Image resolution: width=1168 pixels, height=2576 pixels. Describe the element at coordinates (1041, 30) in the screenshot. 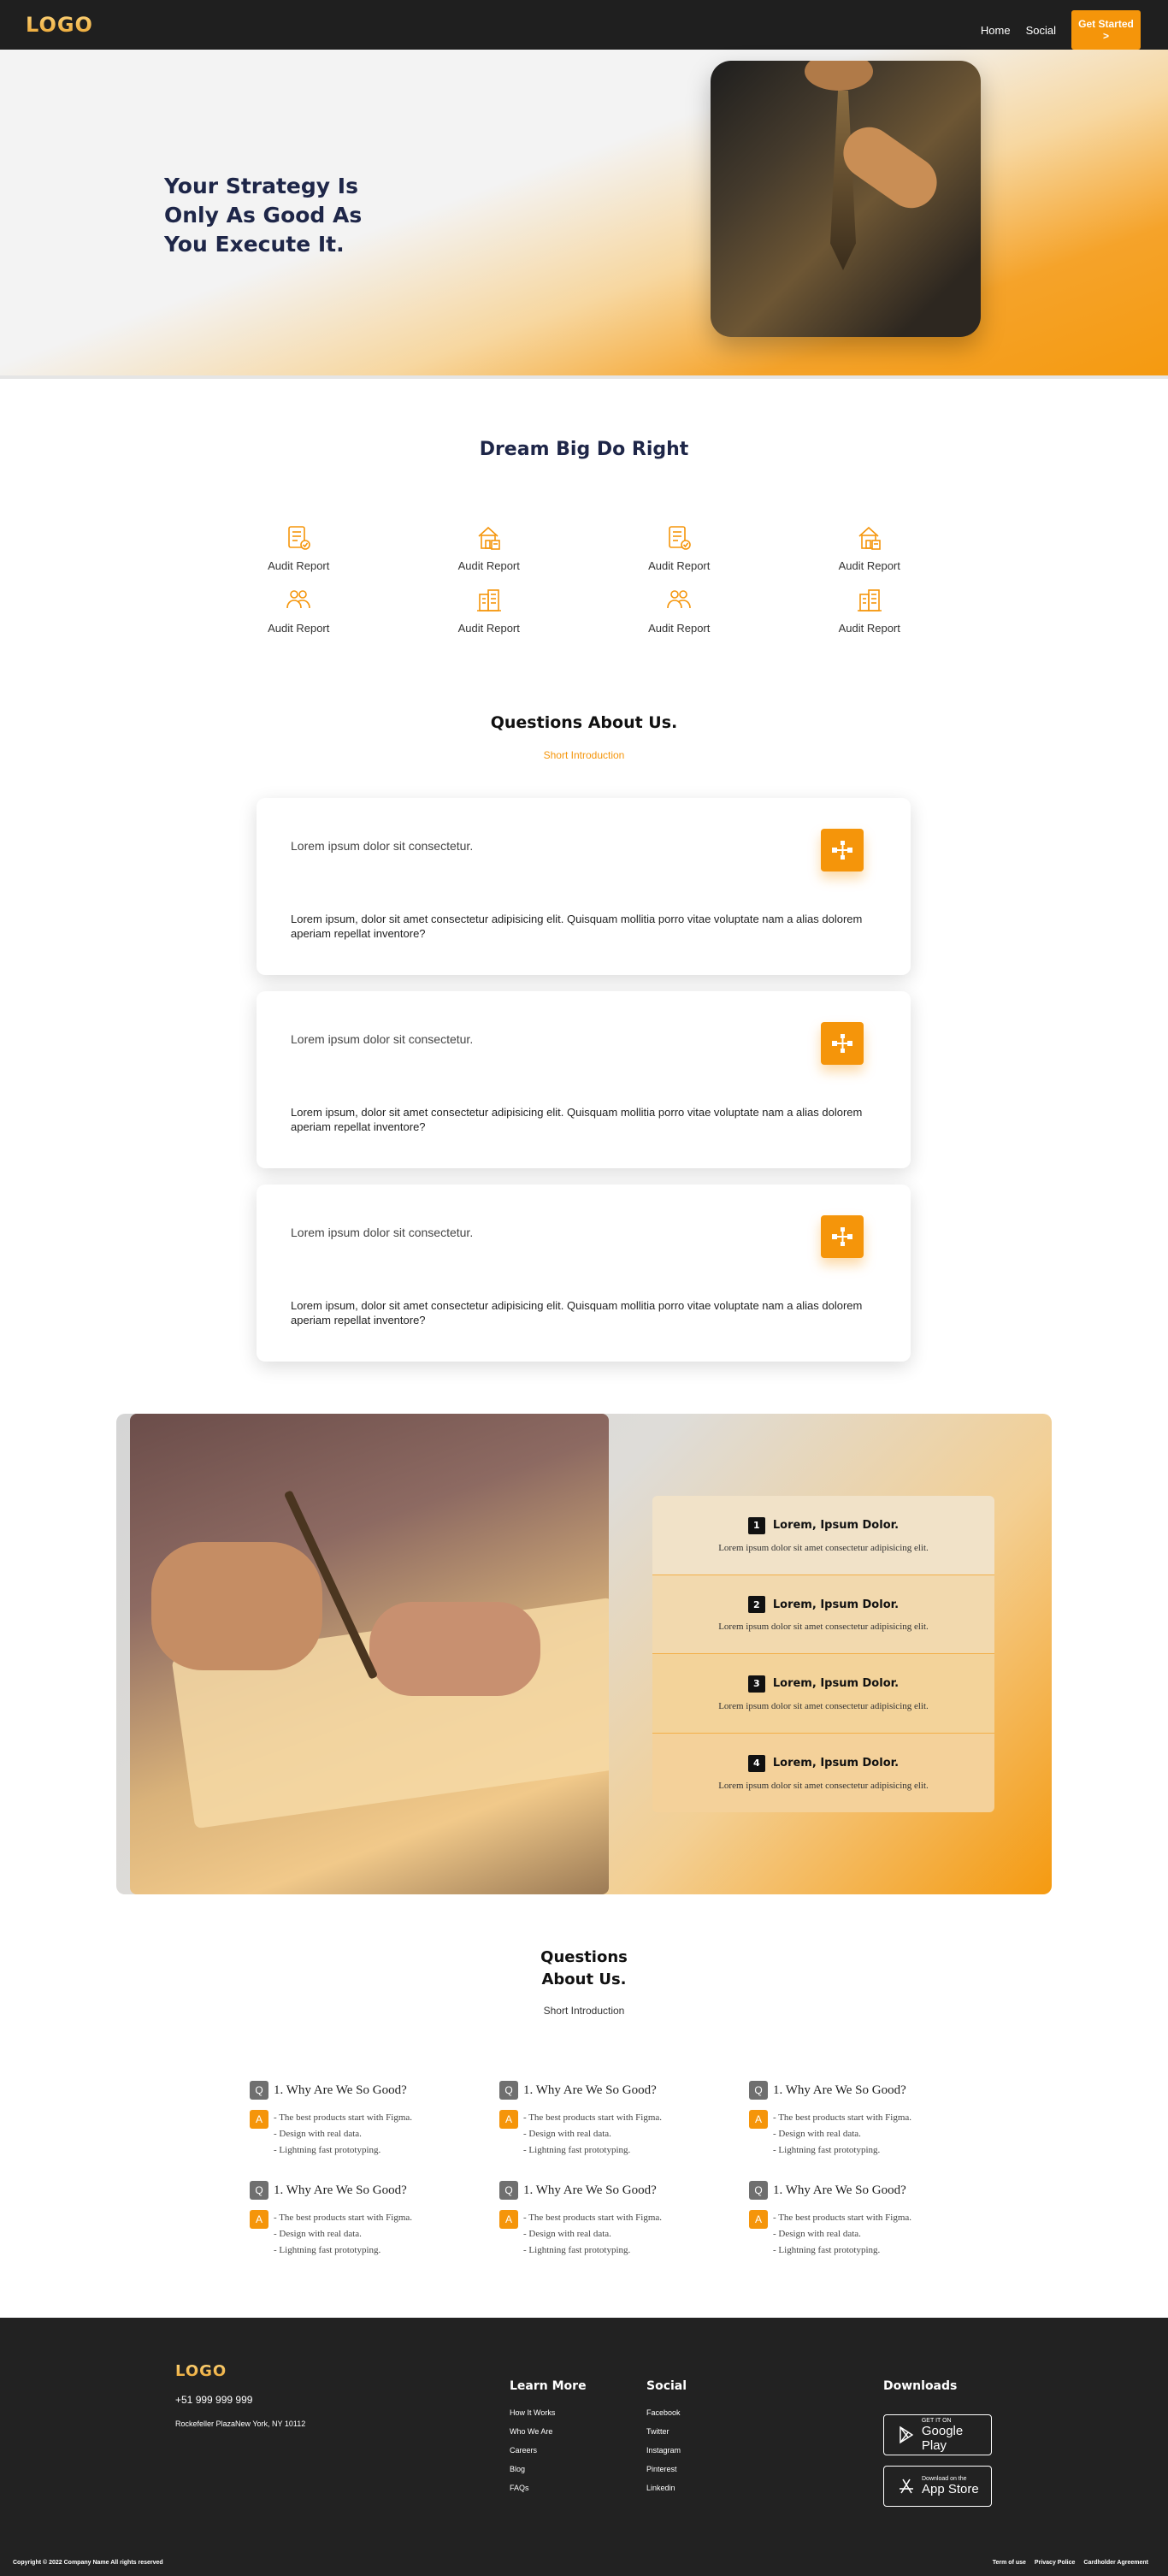

I see `nav-link-social: Social` at that location.